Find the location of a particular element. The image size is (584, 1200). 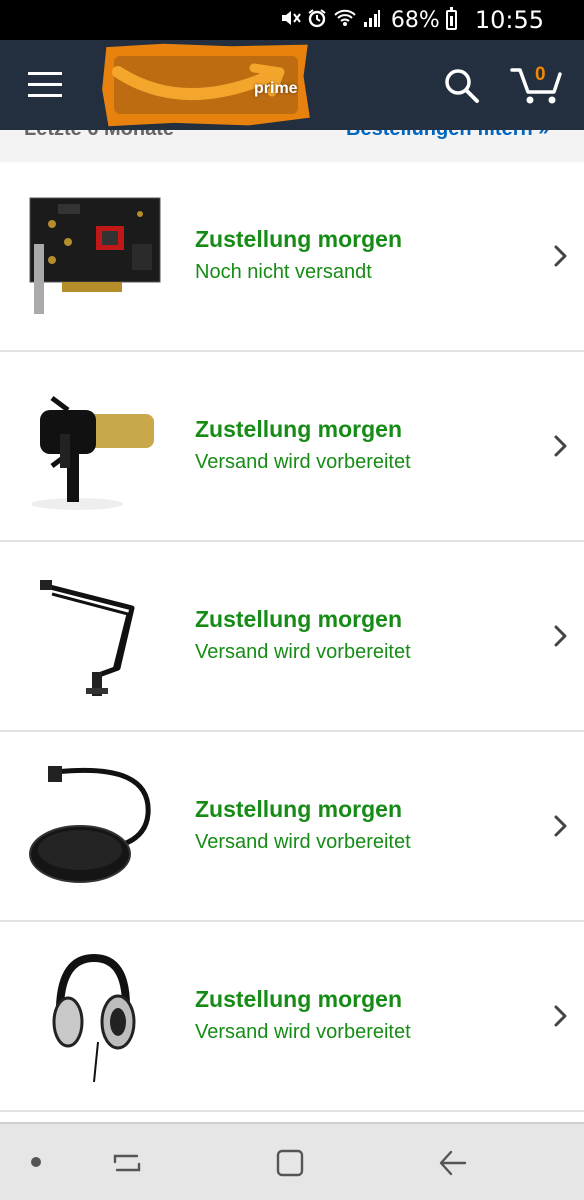

order-status: Noch nicht versandt is located at coordinates (283, 272).